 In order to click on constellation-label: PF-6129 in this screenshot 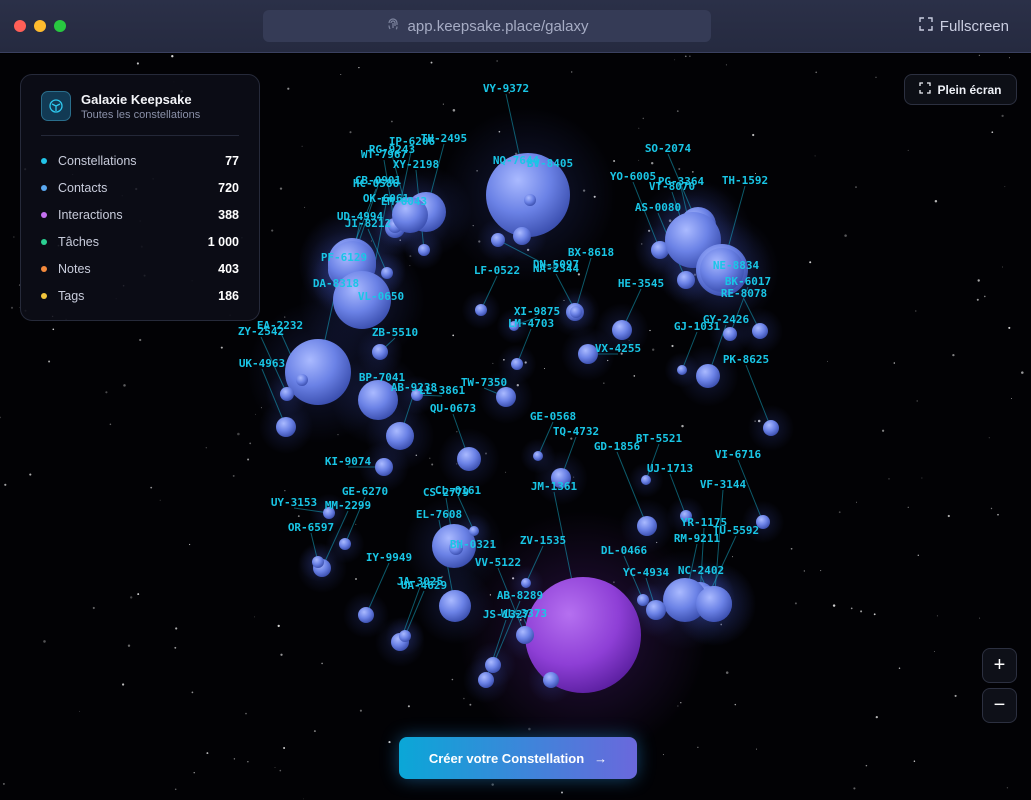, I will do `click(344, 257)`.